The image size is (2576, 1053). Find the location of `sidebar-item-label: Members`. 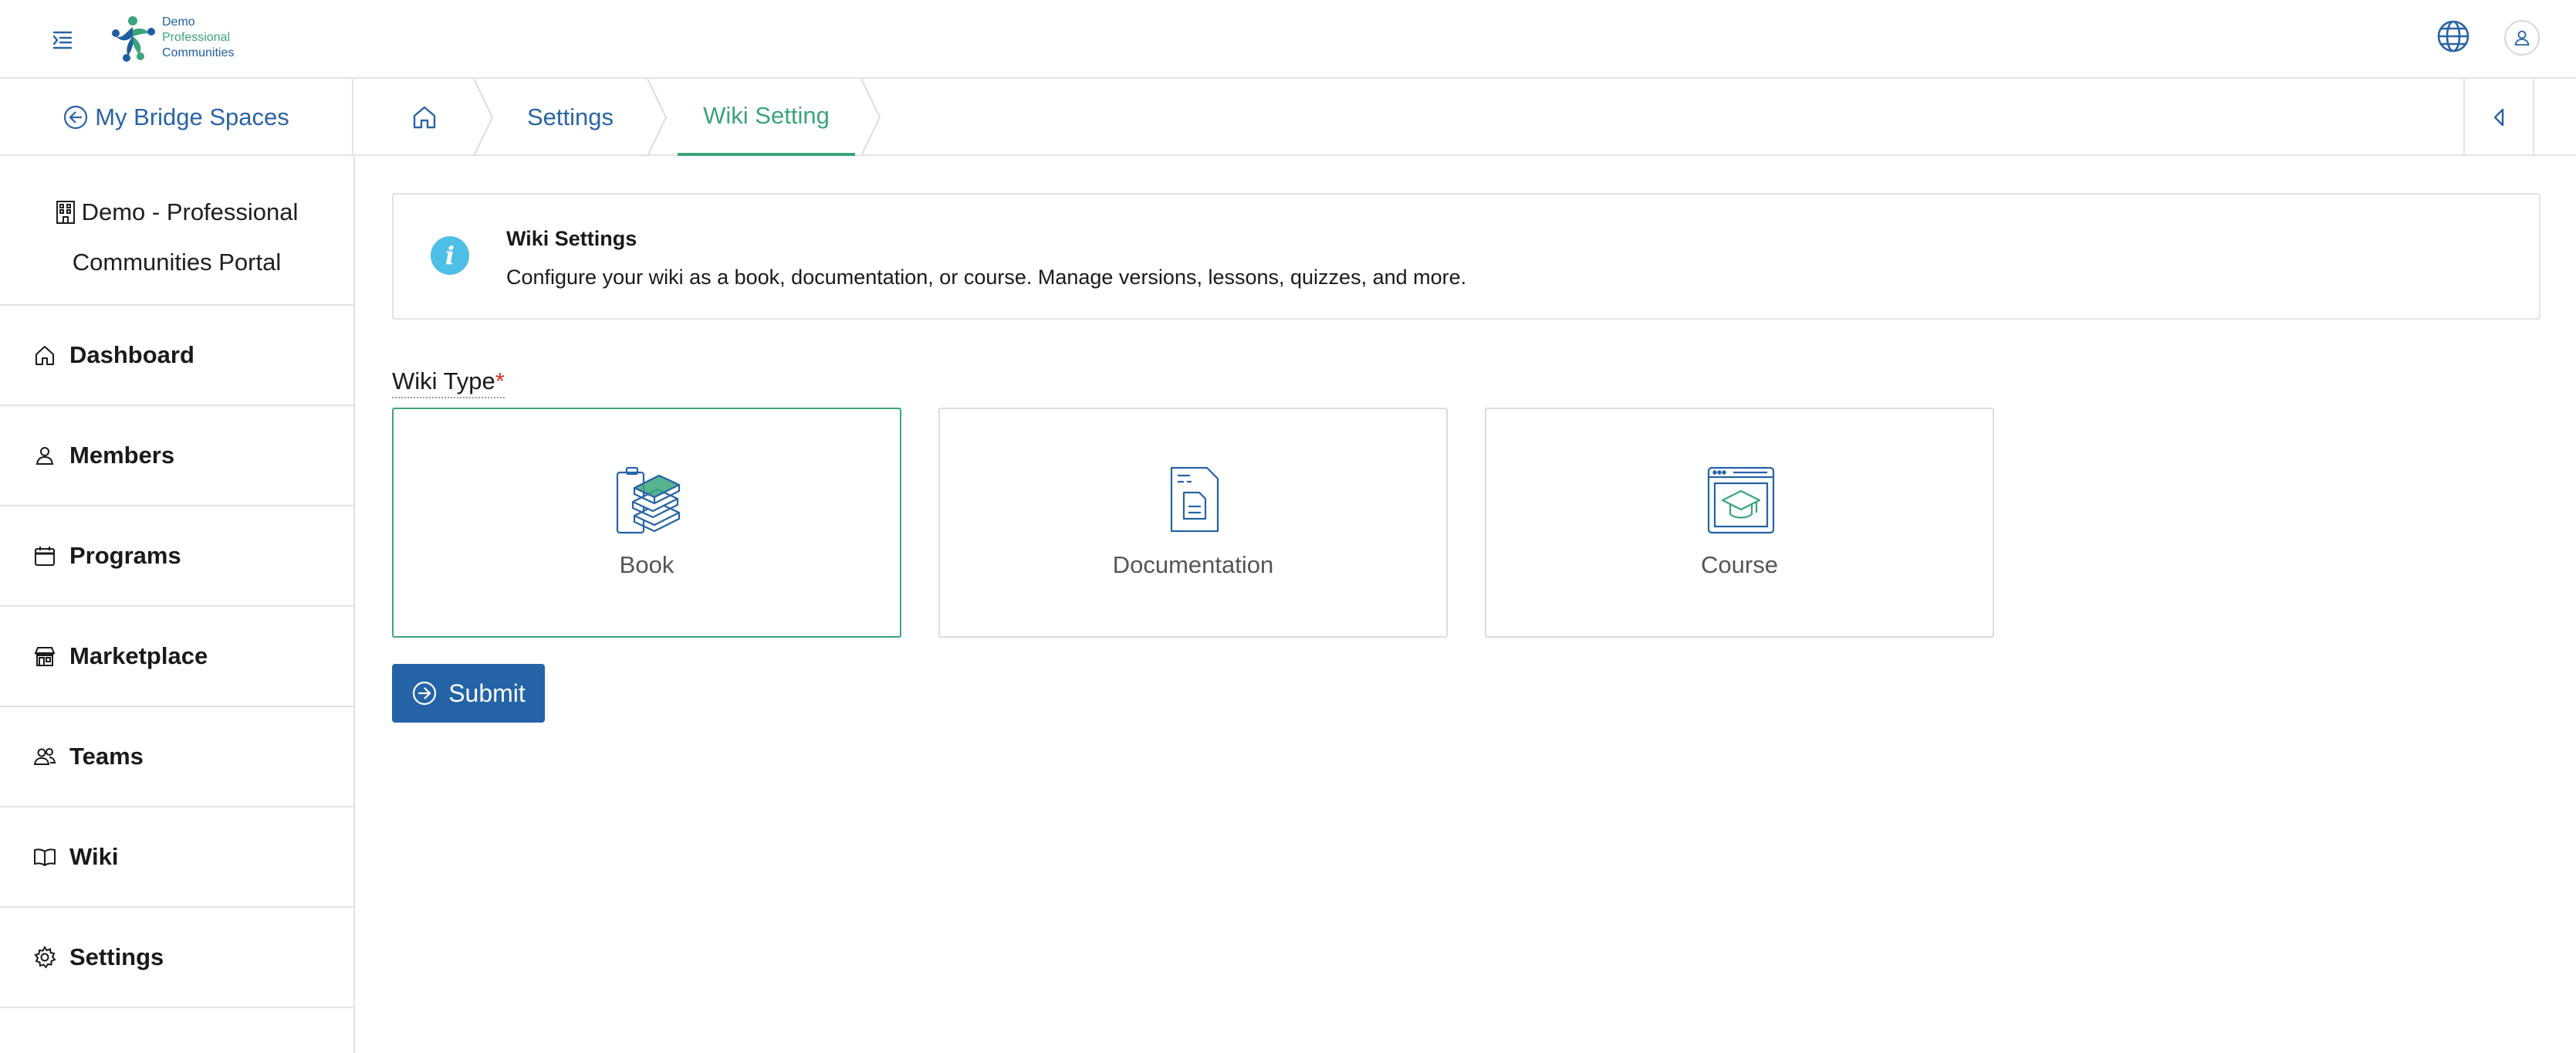

sidebar-item-label: Members is located at coordinates (122, 455).